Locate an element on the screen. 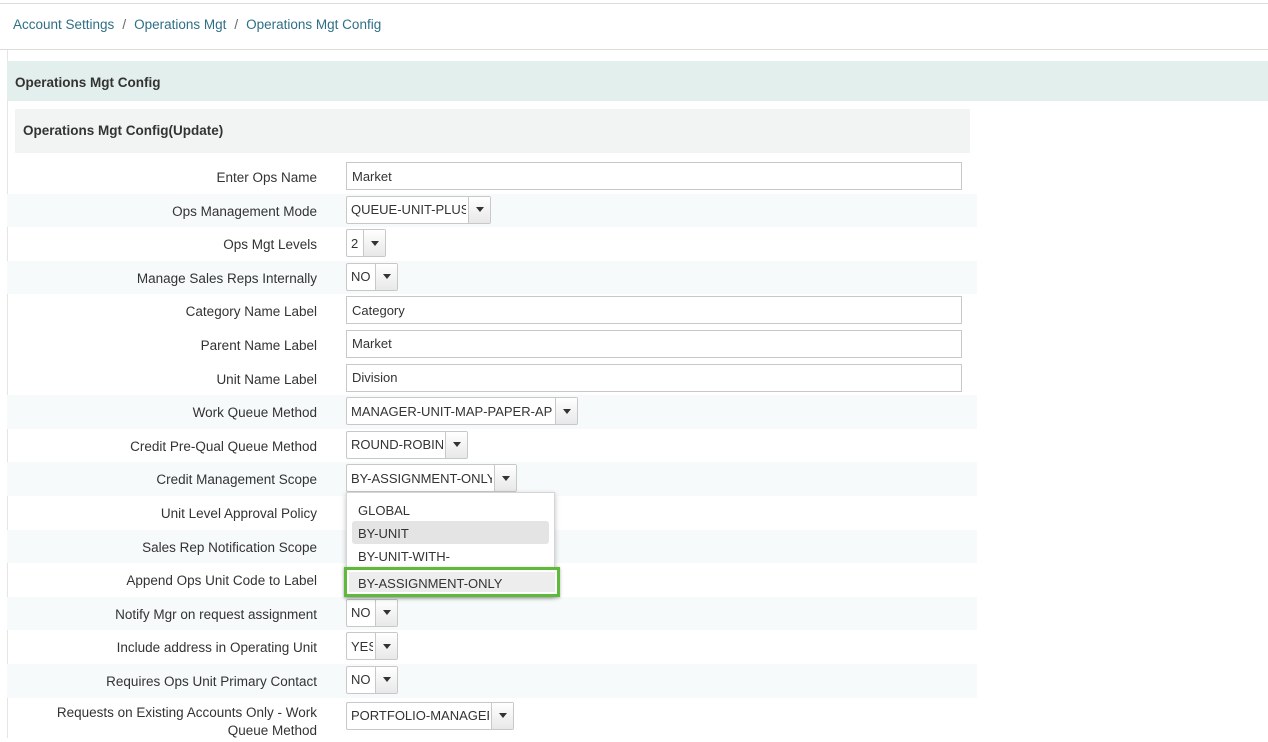 The height and width of the screenshot is (742, 1268). select-value: BY-ASSIGNMENT-ONLY is located at coordinates (422, 478).